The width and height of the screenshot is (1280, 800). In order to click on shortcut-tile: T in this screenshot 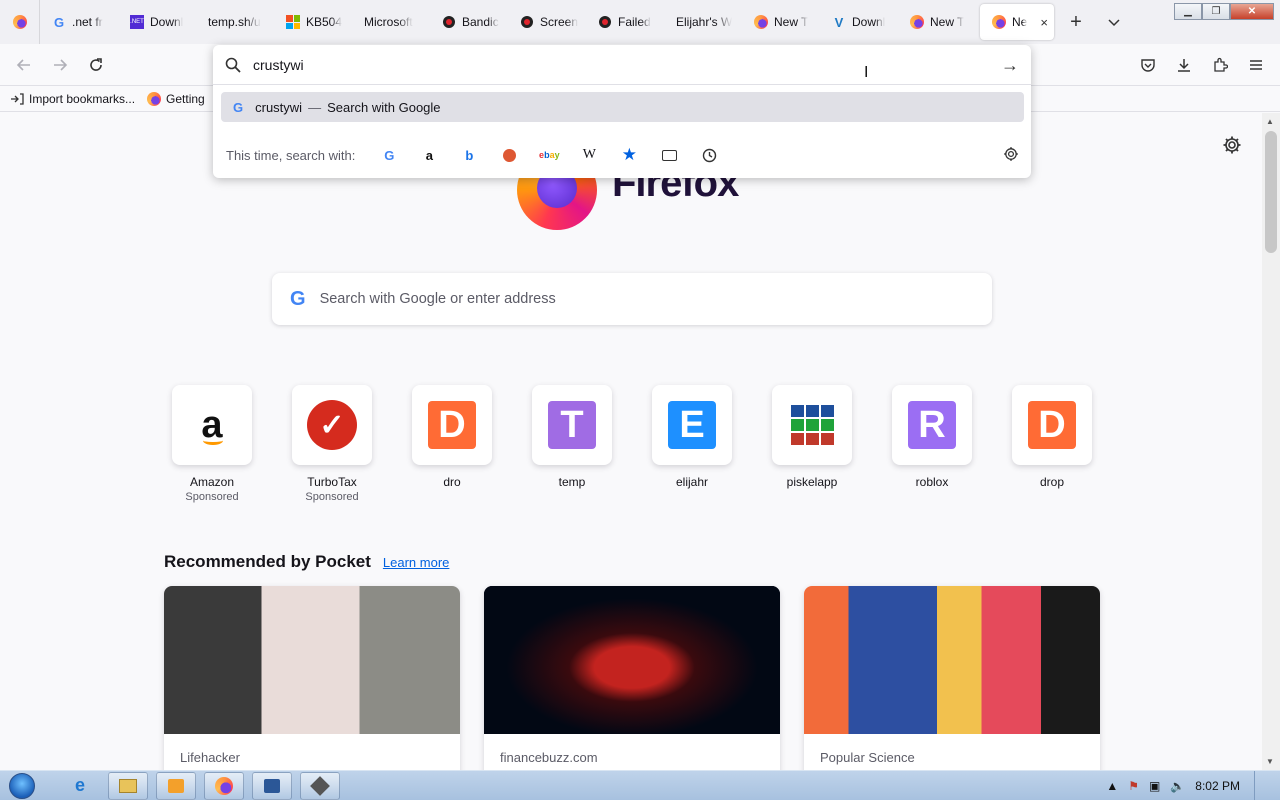, I will do `click(572, 425)`.